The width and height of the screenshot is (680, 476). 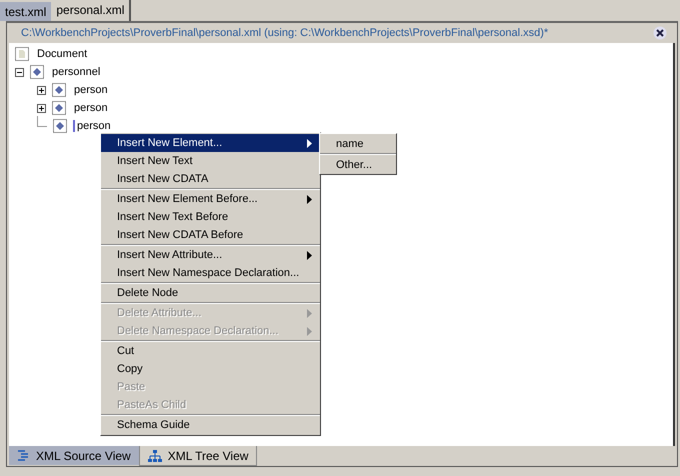 I want to click on menu-item: name, so click(x=358, y=143).